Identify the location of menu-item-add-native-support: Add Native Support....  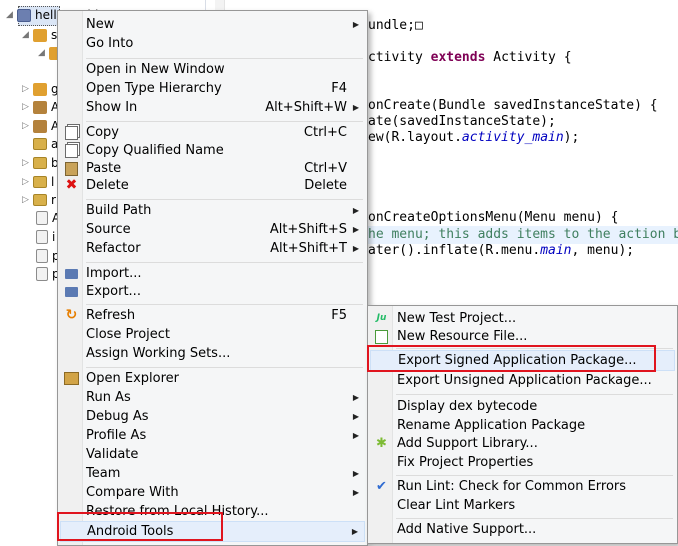
(522, 529).